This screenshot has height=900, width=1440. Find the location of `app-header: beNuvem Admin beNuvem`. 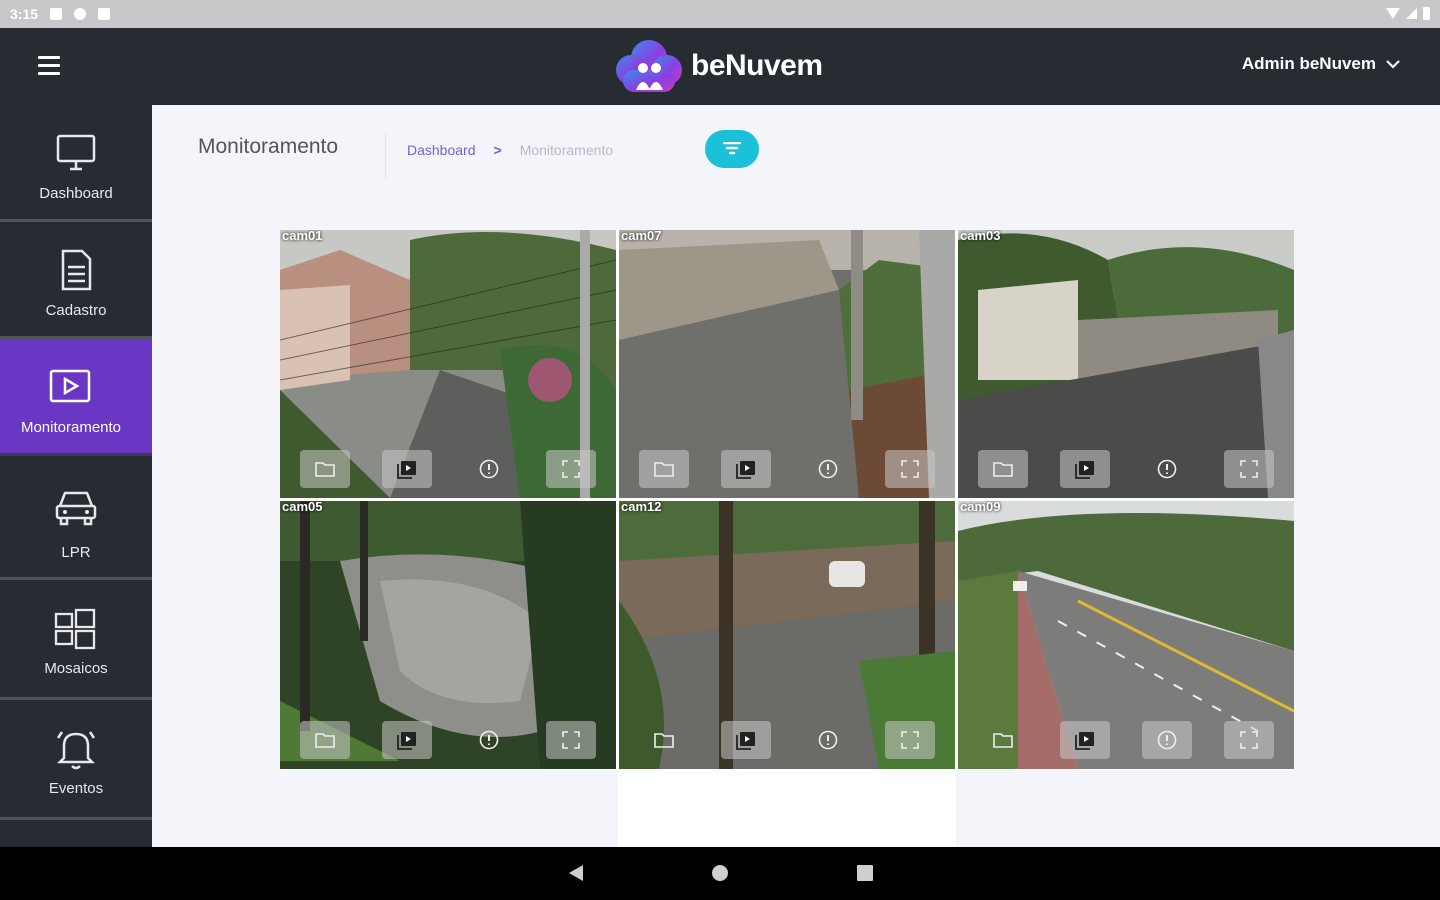

app-header: beNuvem Admin beNuvem is located at coordinates (720, 66).